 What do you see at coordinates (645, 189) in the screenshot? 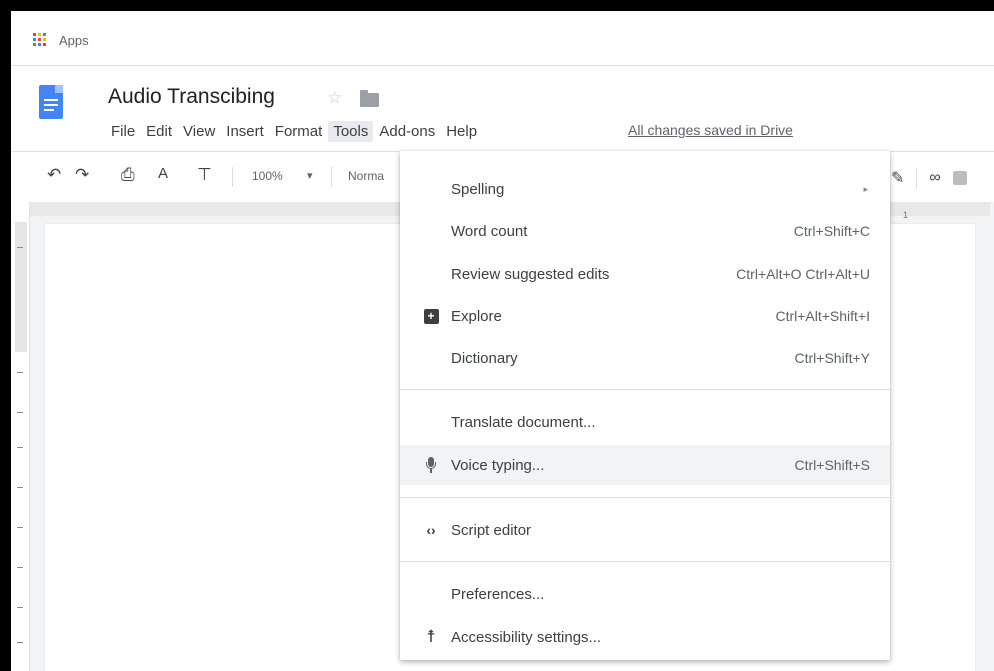
I see `menu-item-spelling: Spelling ▸` at bounding box center [645, 189].